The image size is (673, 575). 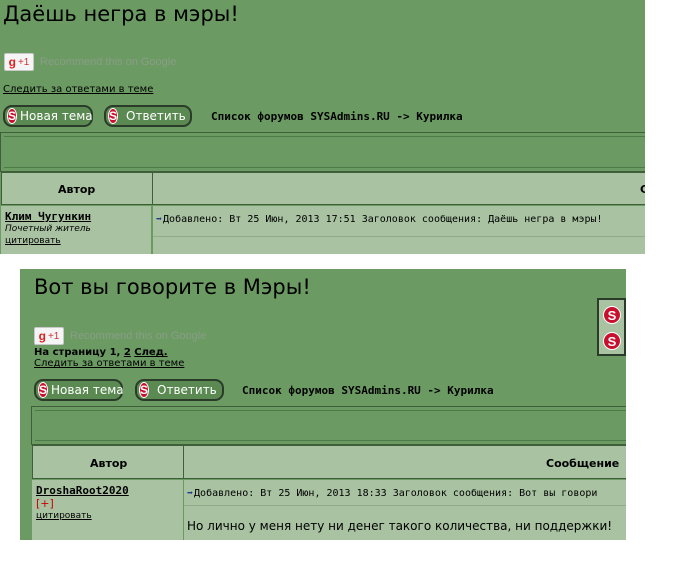 What do you see at coordinates (642, 189) in the screenshot?
I see `message-header-label: С` at bounding box center [642, 189].